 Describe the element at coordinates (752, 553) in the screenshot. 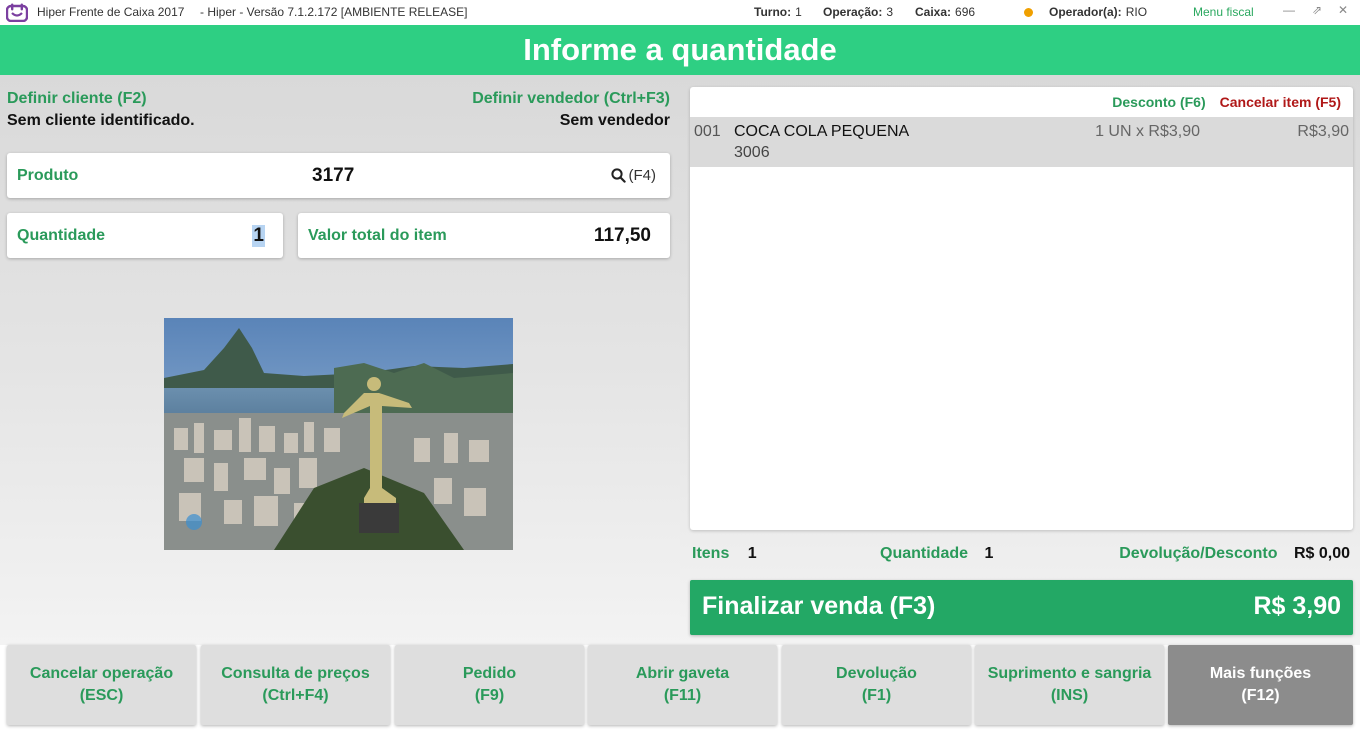

I see `items-count-value: 1` at that location.